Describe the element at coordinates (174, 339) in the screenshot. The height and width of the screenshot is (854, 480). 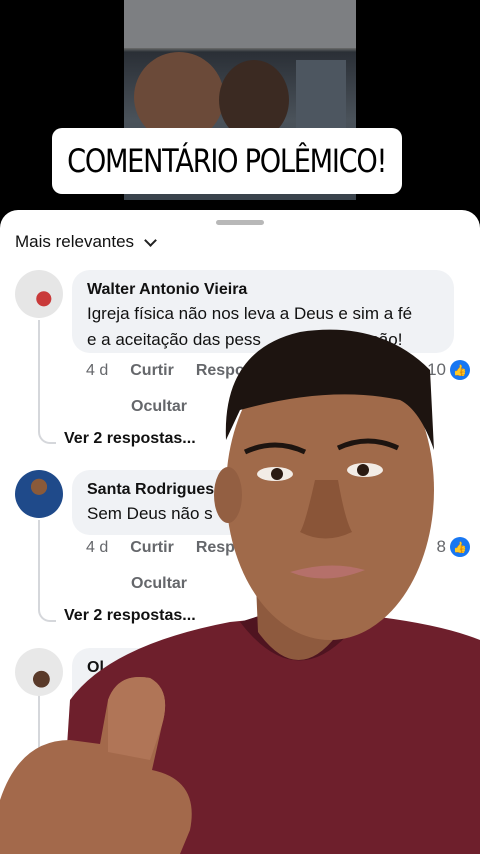
I see `comment-text-part: e a aceitação das pess` at that location.